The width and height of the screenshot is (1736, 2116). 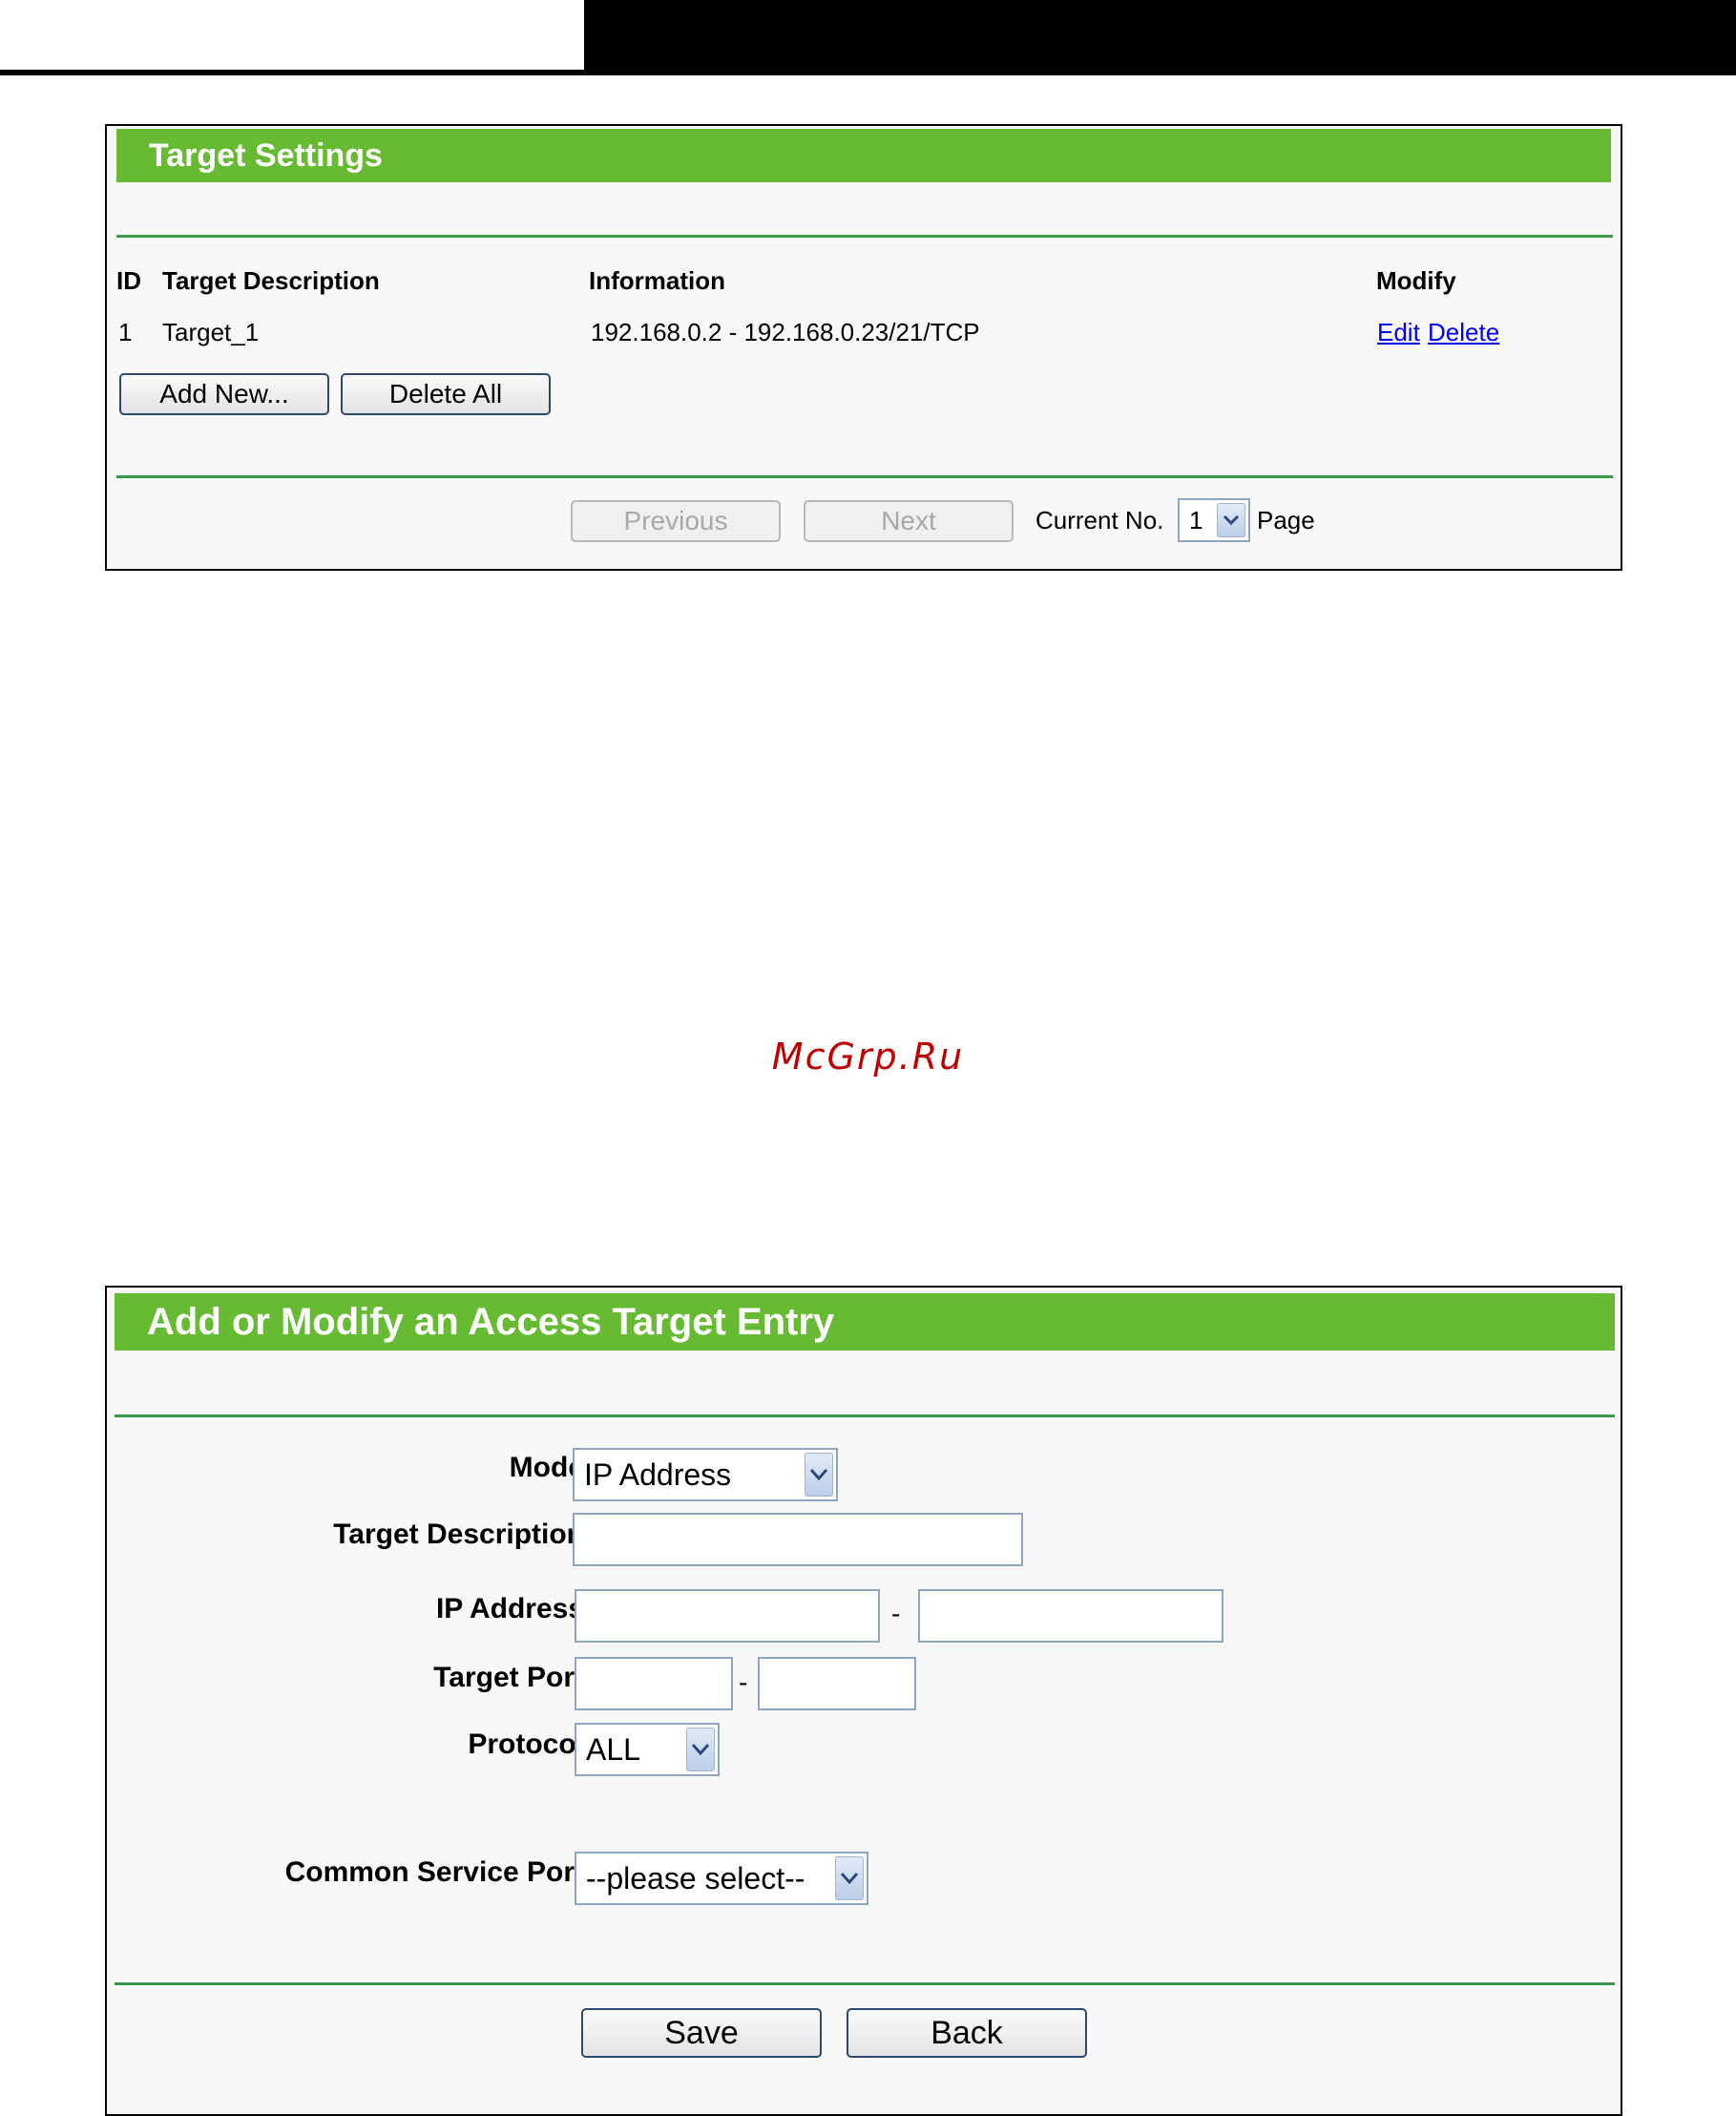 I want to click on document-header-rule, so click(x=868, y=72).